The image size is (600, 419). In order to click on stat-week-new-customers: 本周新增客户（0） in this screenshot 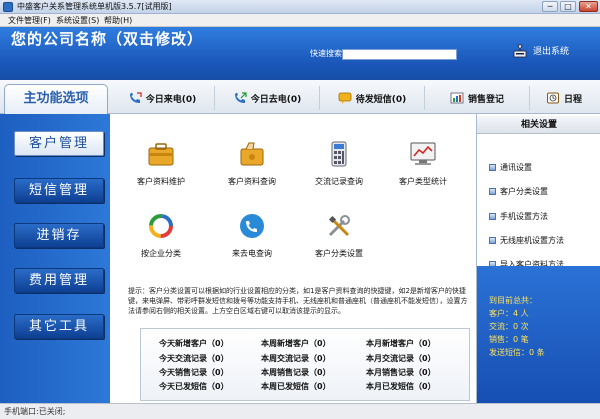, I will do `click(296, 343)`.